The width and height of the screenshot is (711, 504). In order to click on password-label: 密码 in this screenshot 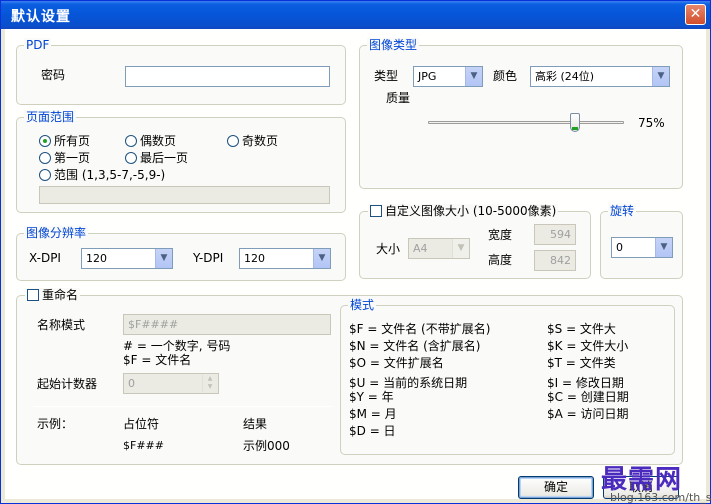, I will do `click(53, 75)`.